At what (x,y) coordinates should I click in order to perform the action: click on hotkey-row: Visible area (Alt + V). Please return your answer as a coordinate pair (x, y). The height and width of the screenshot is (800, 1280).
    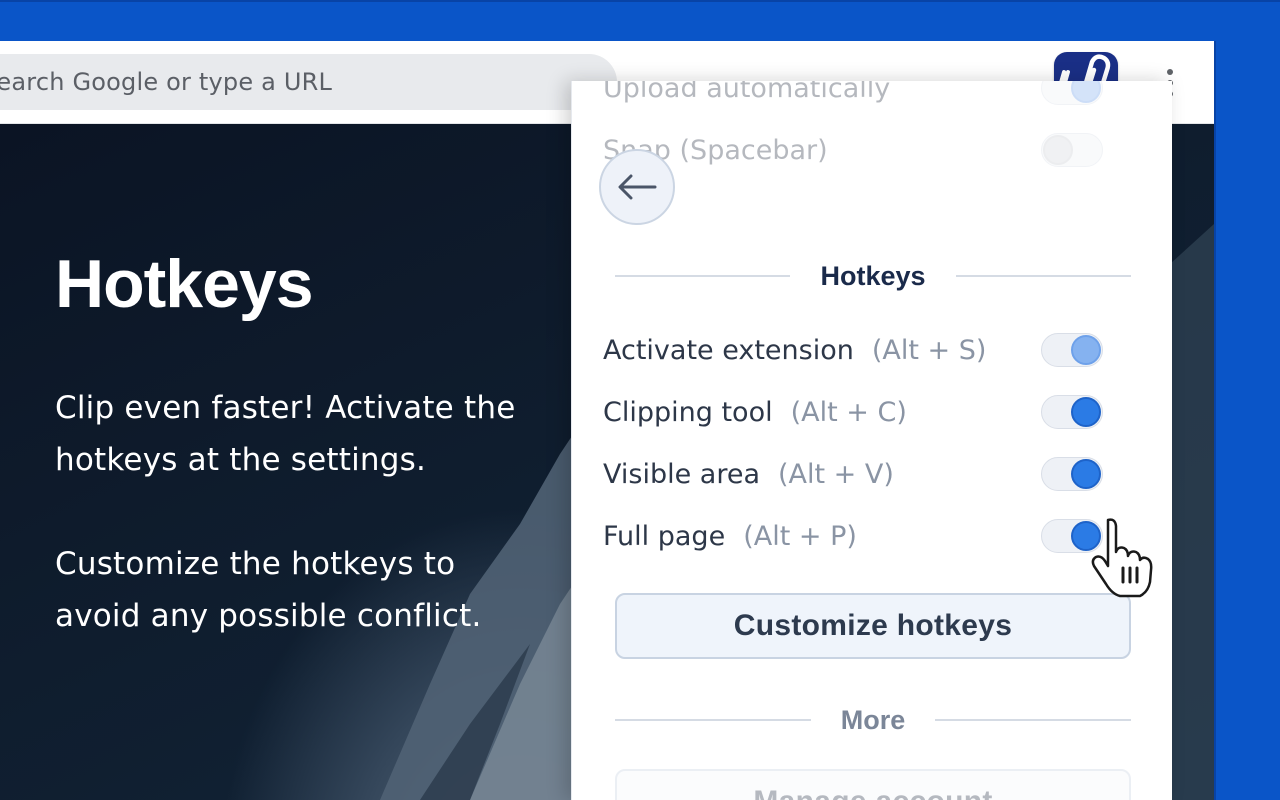
    Looking at the image, I should click on (873, 474).